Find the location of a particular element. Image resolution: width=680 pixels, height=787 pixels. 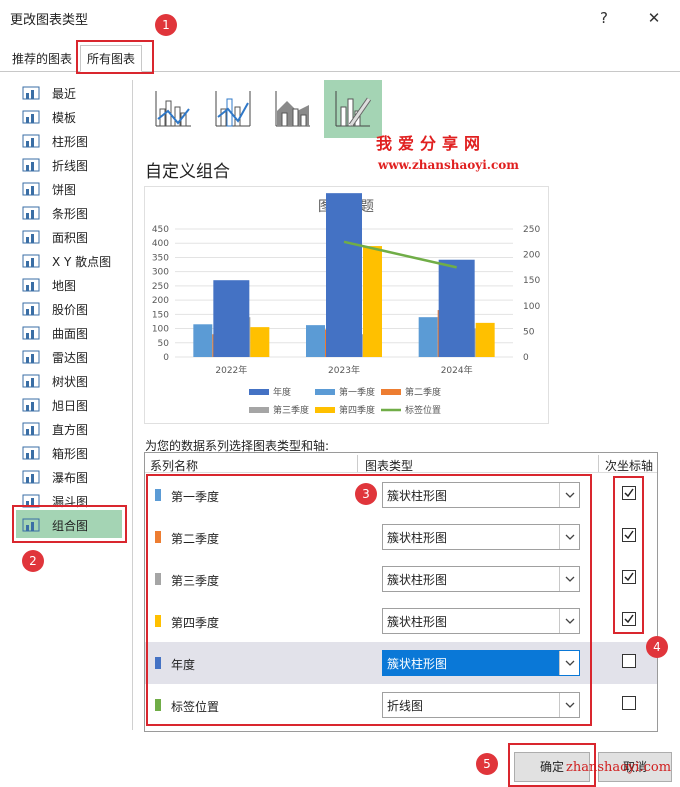

category-item: 曲面图 is located at coordinates (77, 333).